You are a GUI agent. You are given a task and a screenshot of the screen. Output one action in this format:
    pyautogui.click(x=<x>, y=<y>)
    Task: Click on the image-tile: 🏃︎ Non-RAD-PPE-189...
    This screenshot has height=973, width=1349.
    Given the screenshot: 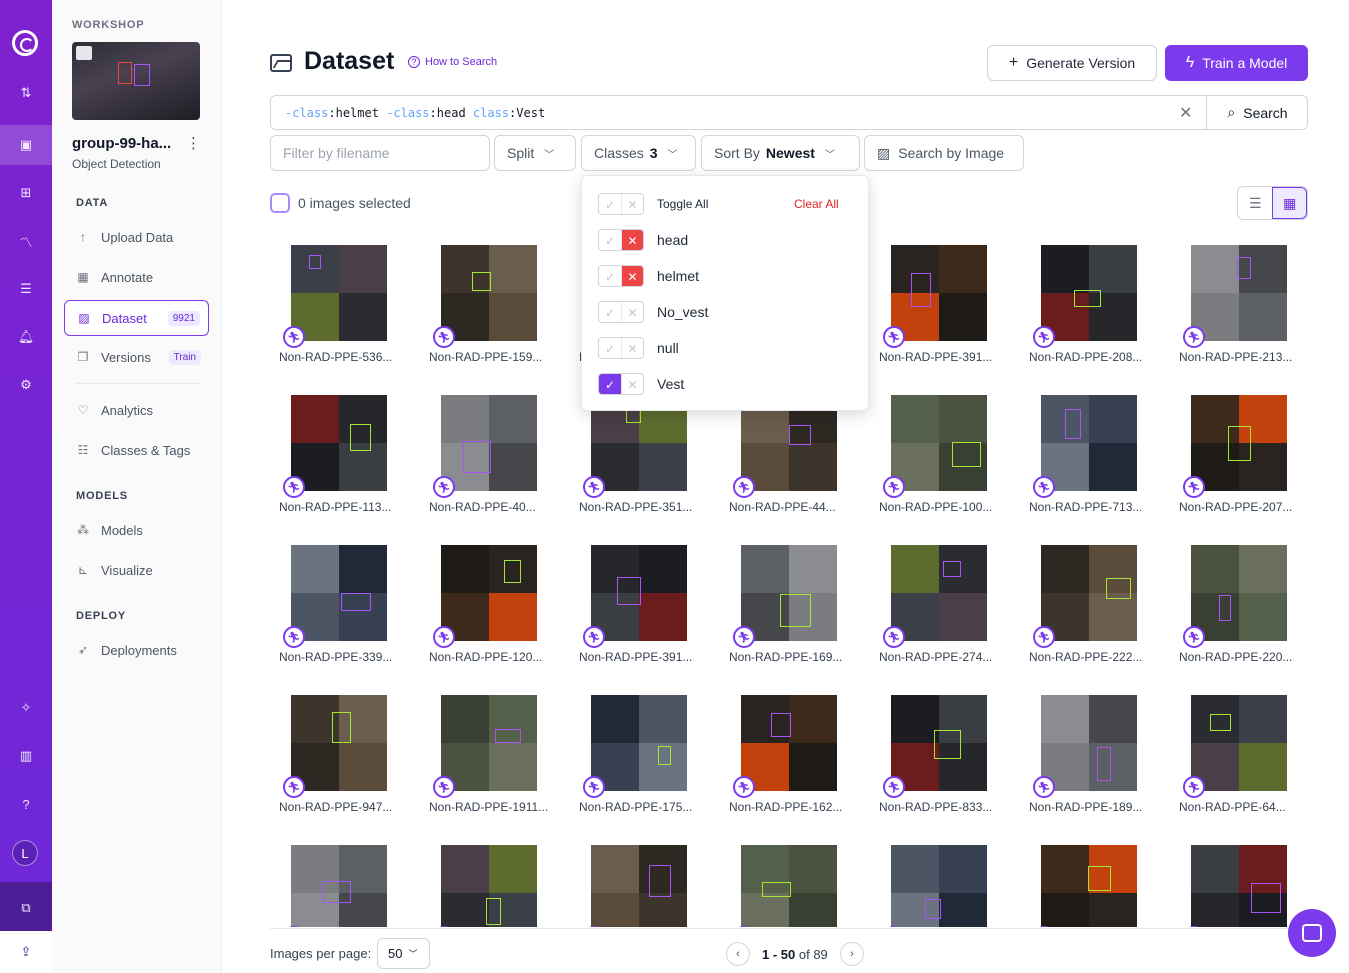 What is the action you would take?
    pyautogui.click(x=1090, y=760)
    